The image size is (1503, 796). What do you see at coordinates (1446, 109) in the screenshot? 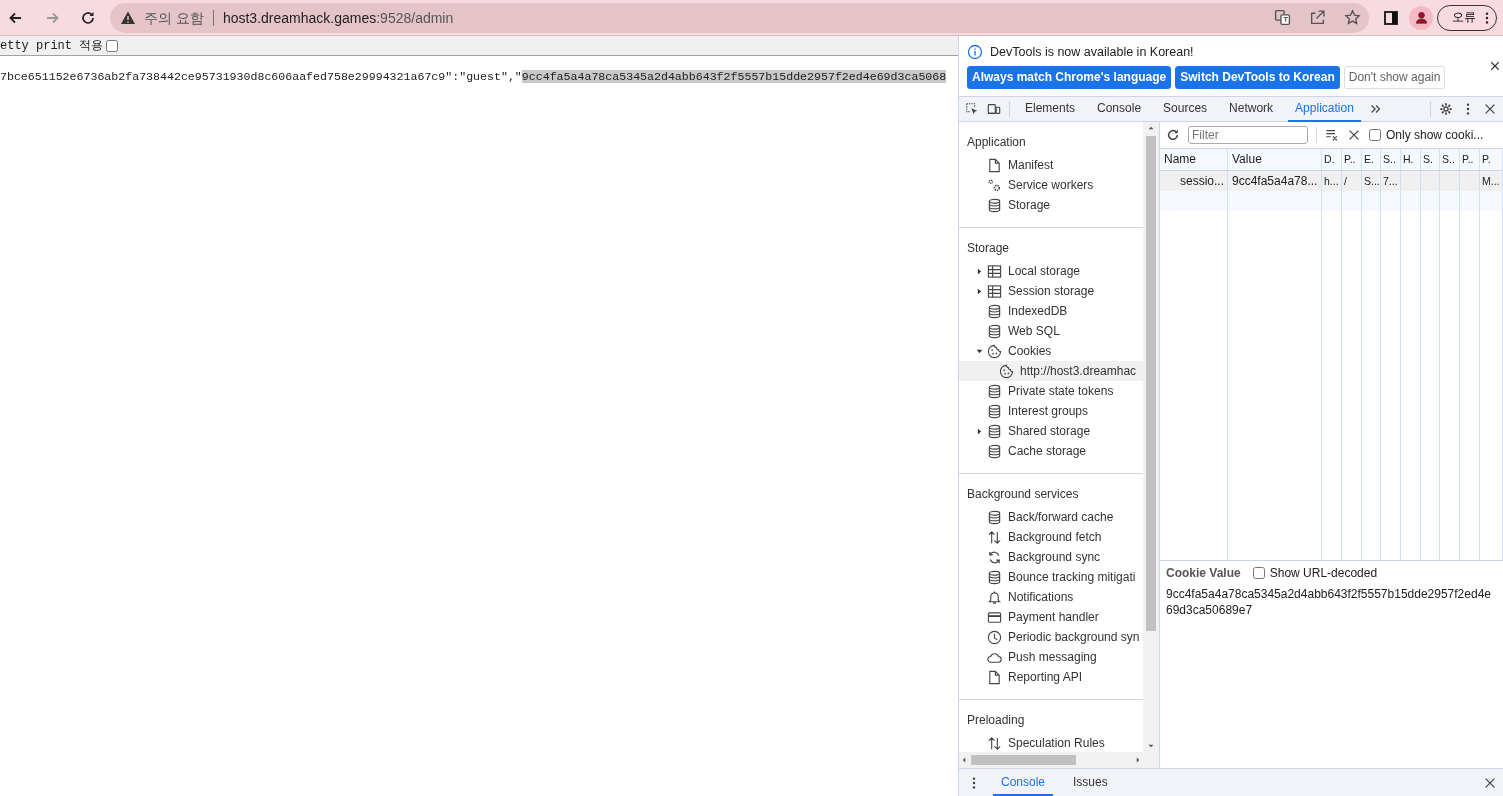
I see `settings-icon` at bounding box center [1446, 109].